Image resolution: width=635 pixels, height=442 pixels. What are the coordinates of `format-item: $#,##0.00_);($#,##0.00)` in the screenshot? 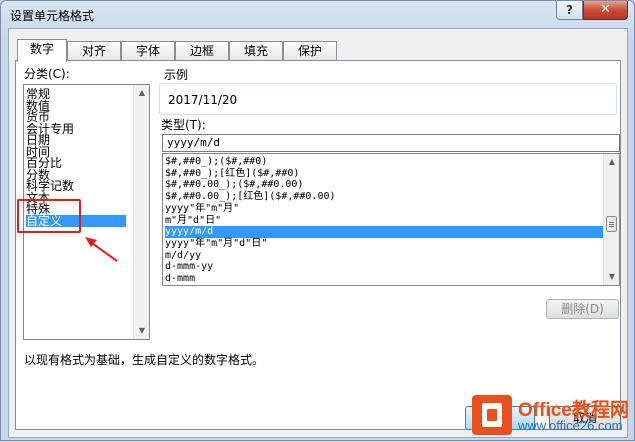 It's located at (234, 184).